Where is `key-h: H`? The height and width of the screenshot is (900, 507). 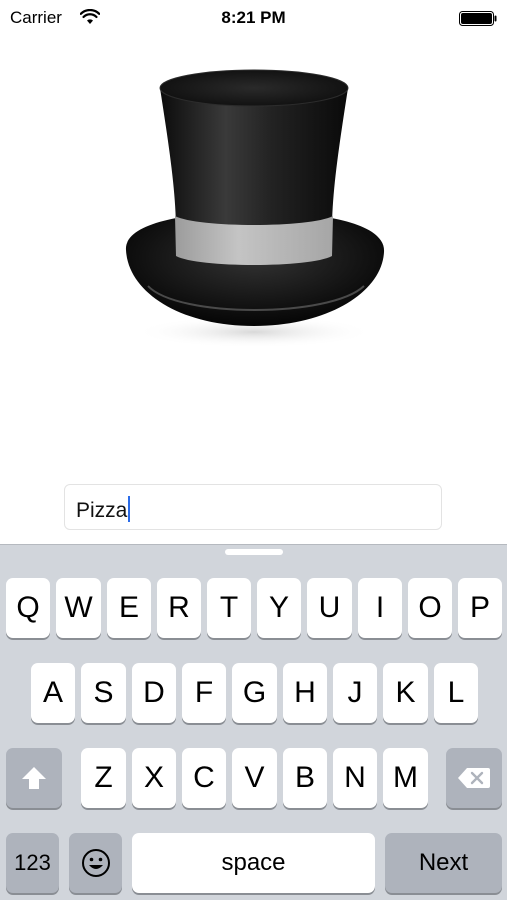
key-h: H is located at coordinates (305, 693).